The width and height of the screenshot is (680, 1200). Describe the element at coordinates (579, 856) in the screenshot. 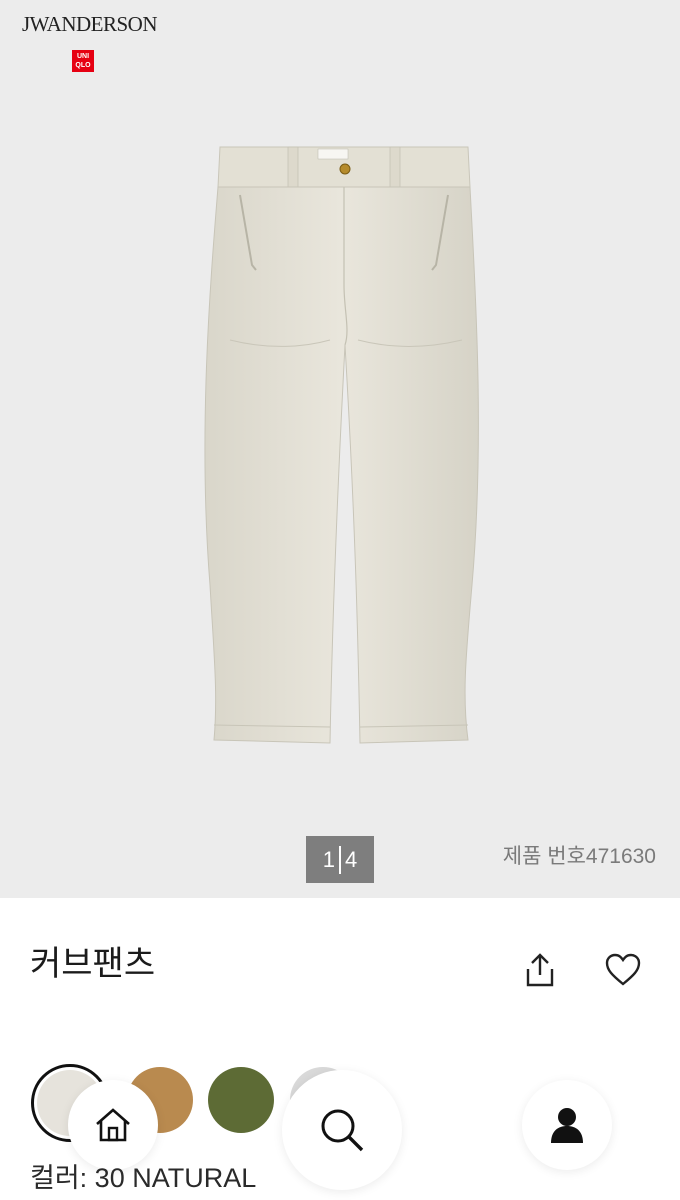

I see `product-number: 제품 번호471630` at that location.